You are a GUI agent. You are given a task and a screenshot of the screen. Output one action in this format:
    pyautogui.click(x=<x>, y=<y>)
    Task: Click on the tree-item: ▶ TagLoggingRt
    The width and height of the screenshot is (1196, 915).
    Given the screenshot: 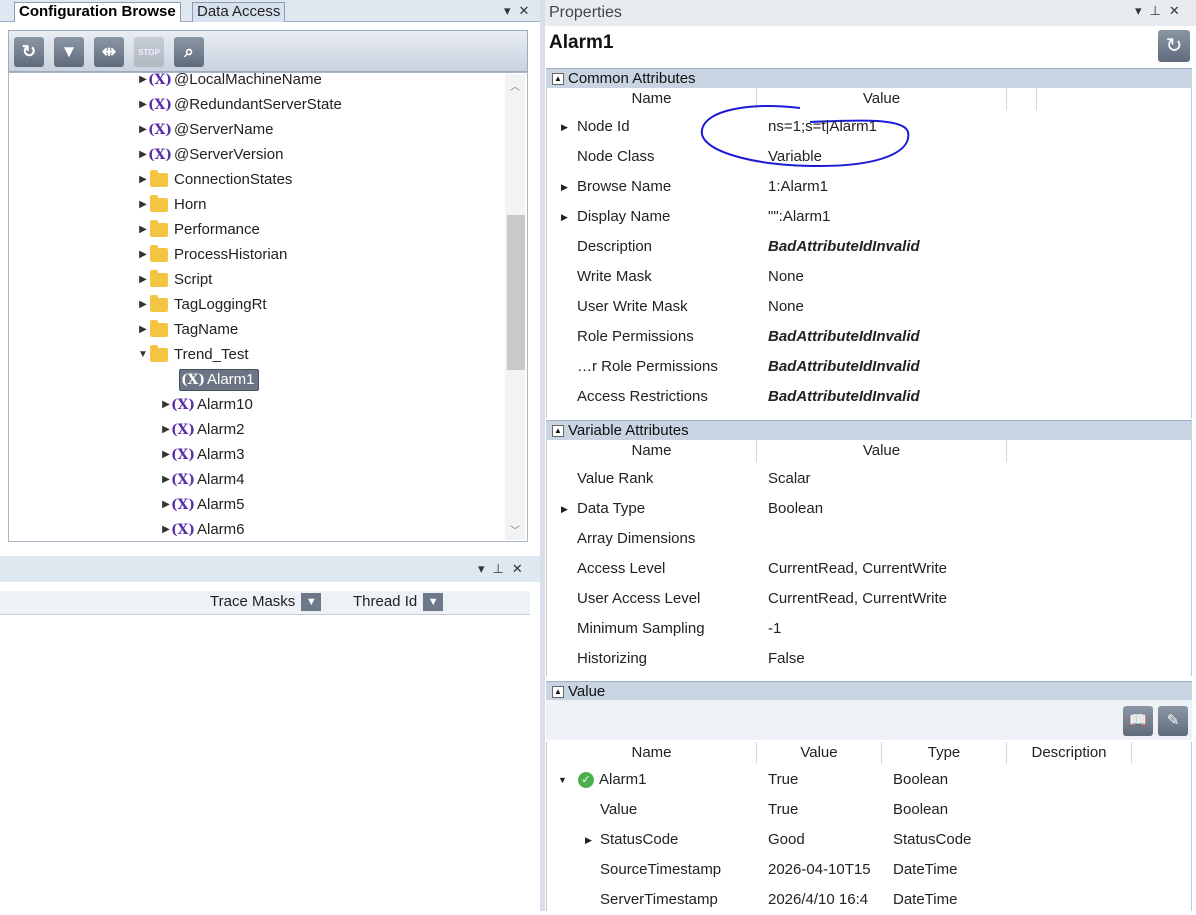 What is the action you would take?
    pyautogui.click(x=201, y=304)
    